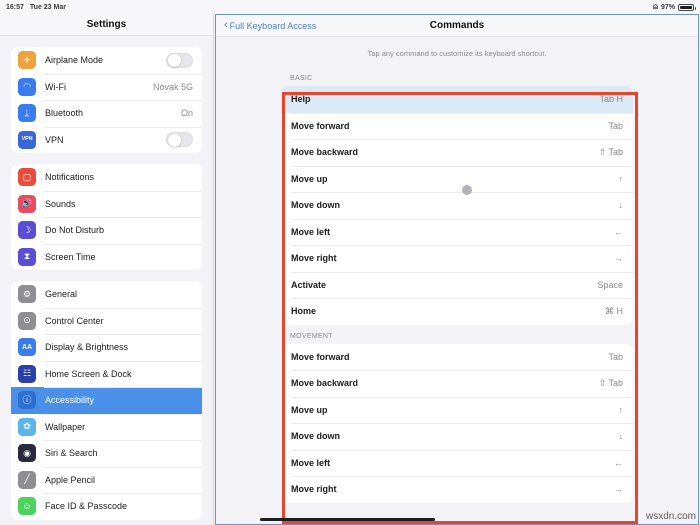  Describe the element at coordinates (614, 310) in the screenshot. I see `command-shortcut: ⌘ H` at that location.